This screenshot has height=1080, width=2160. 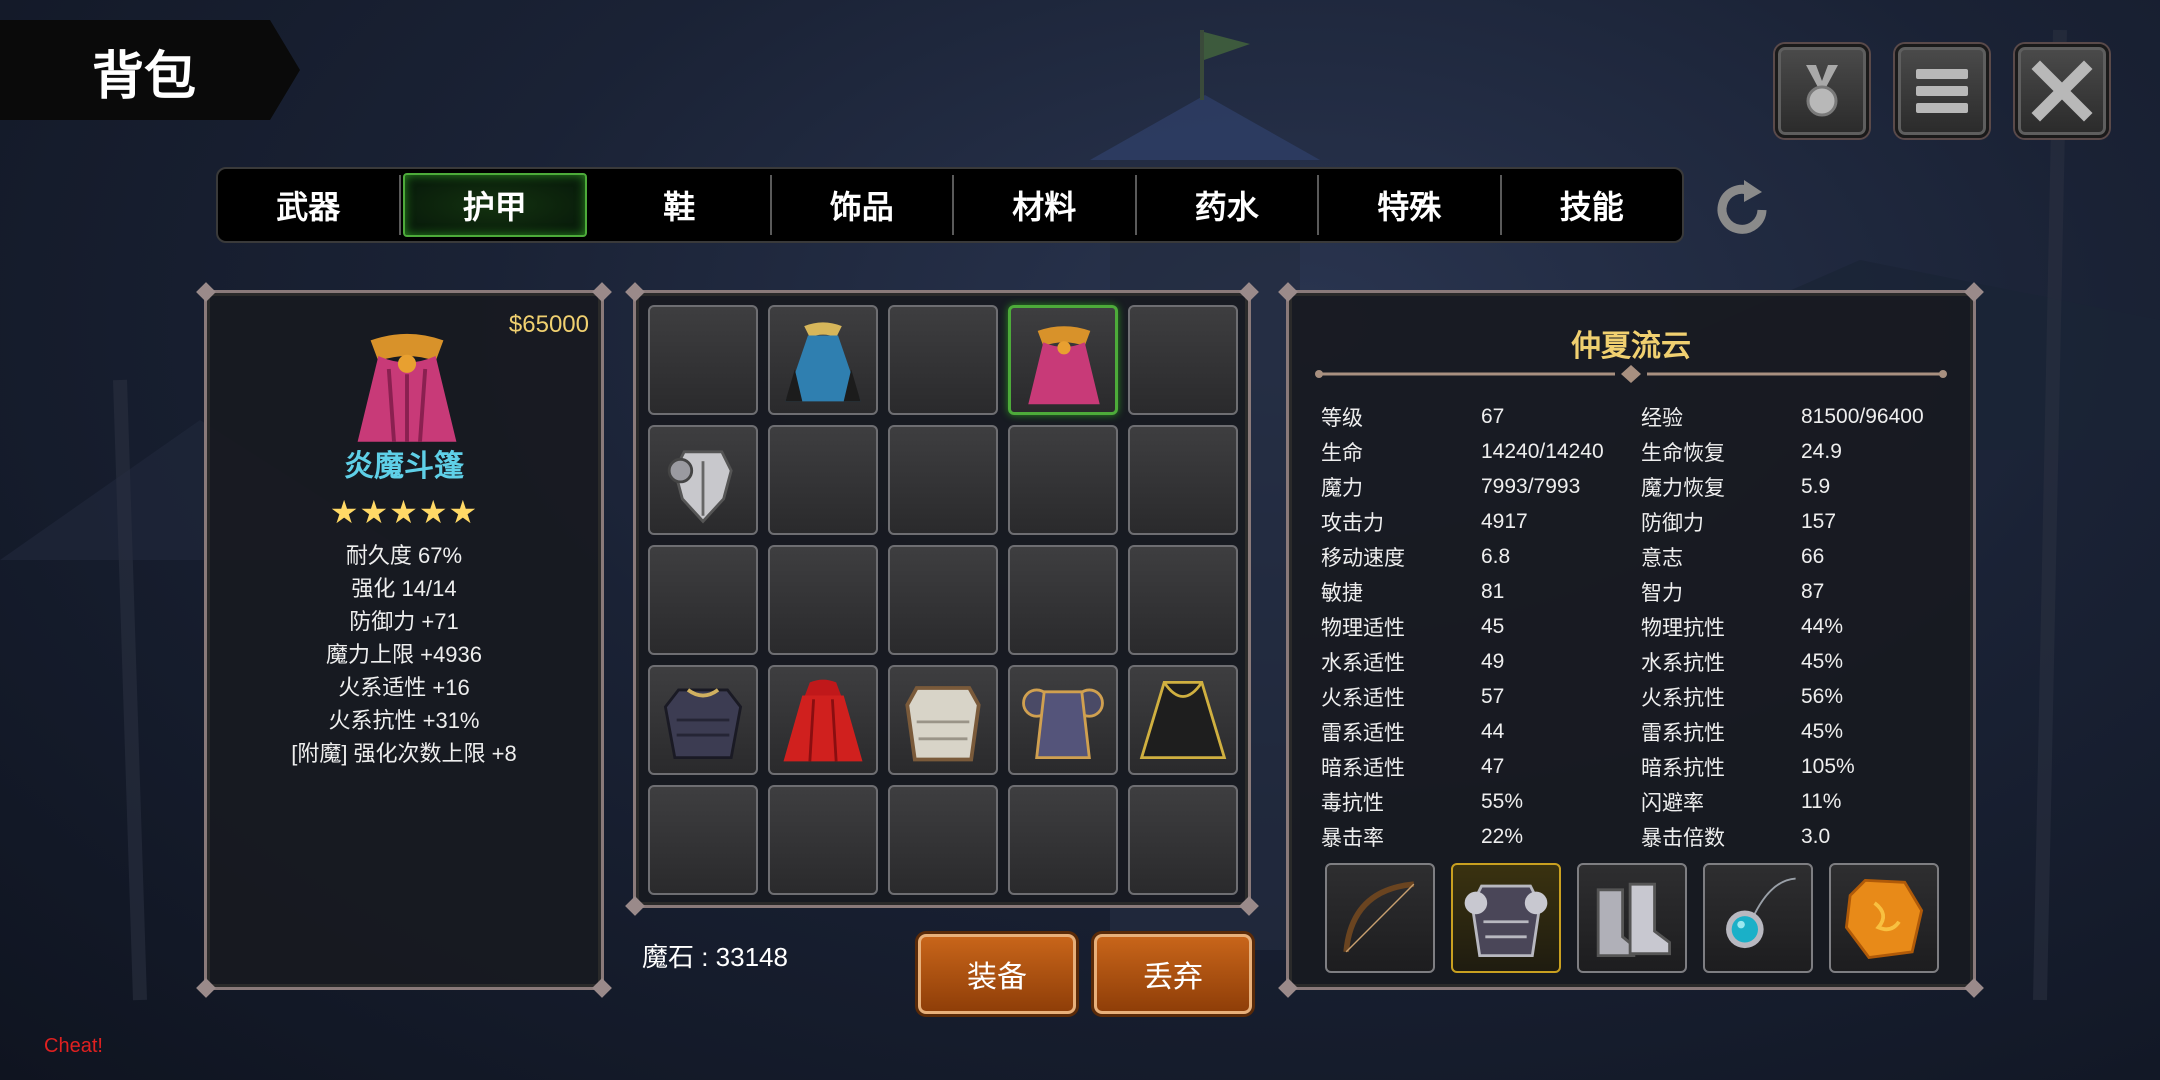 What do you see at coordinates (1631, 374) in the screenshot?
I see `ornament-divider` at bounding box center [1631, 374].